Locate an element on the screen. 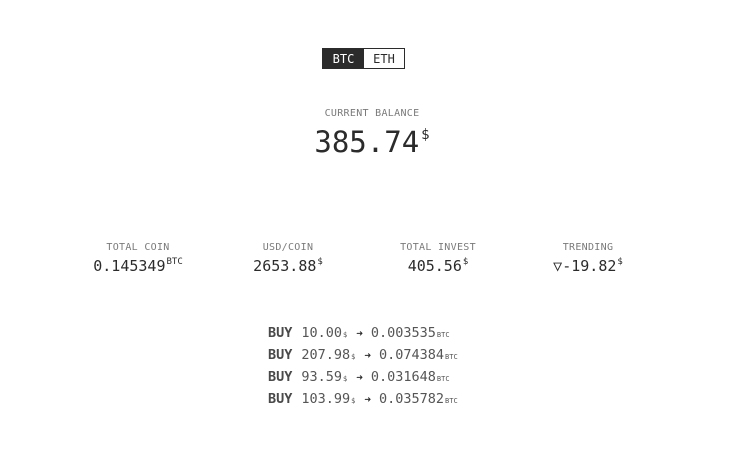 This screenshot has width=744, height=465. stat-total-invest-value: 405.56$ is located at coordinates (438, 264).